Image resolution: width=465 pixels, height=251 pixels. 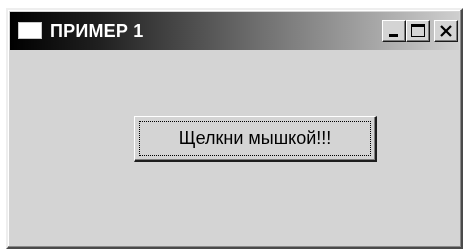 What do you see at coordinates (393, 35) in the screenshot?
I see `minimize-icon` at bounding box center [393, 35].